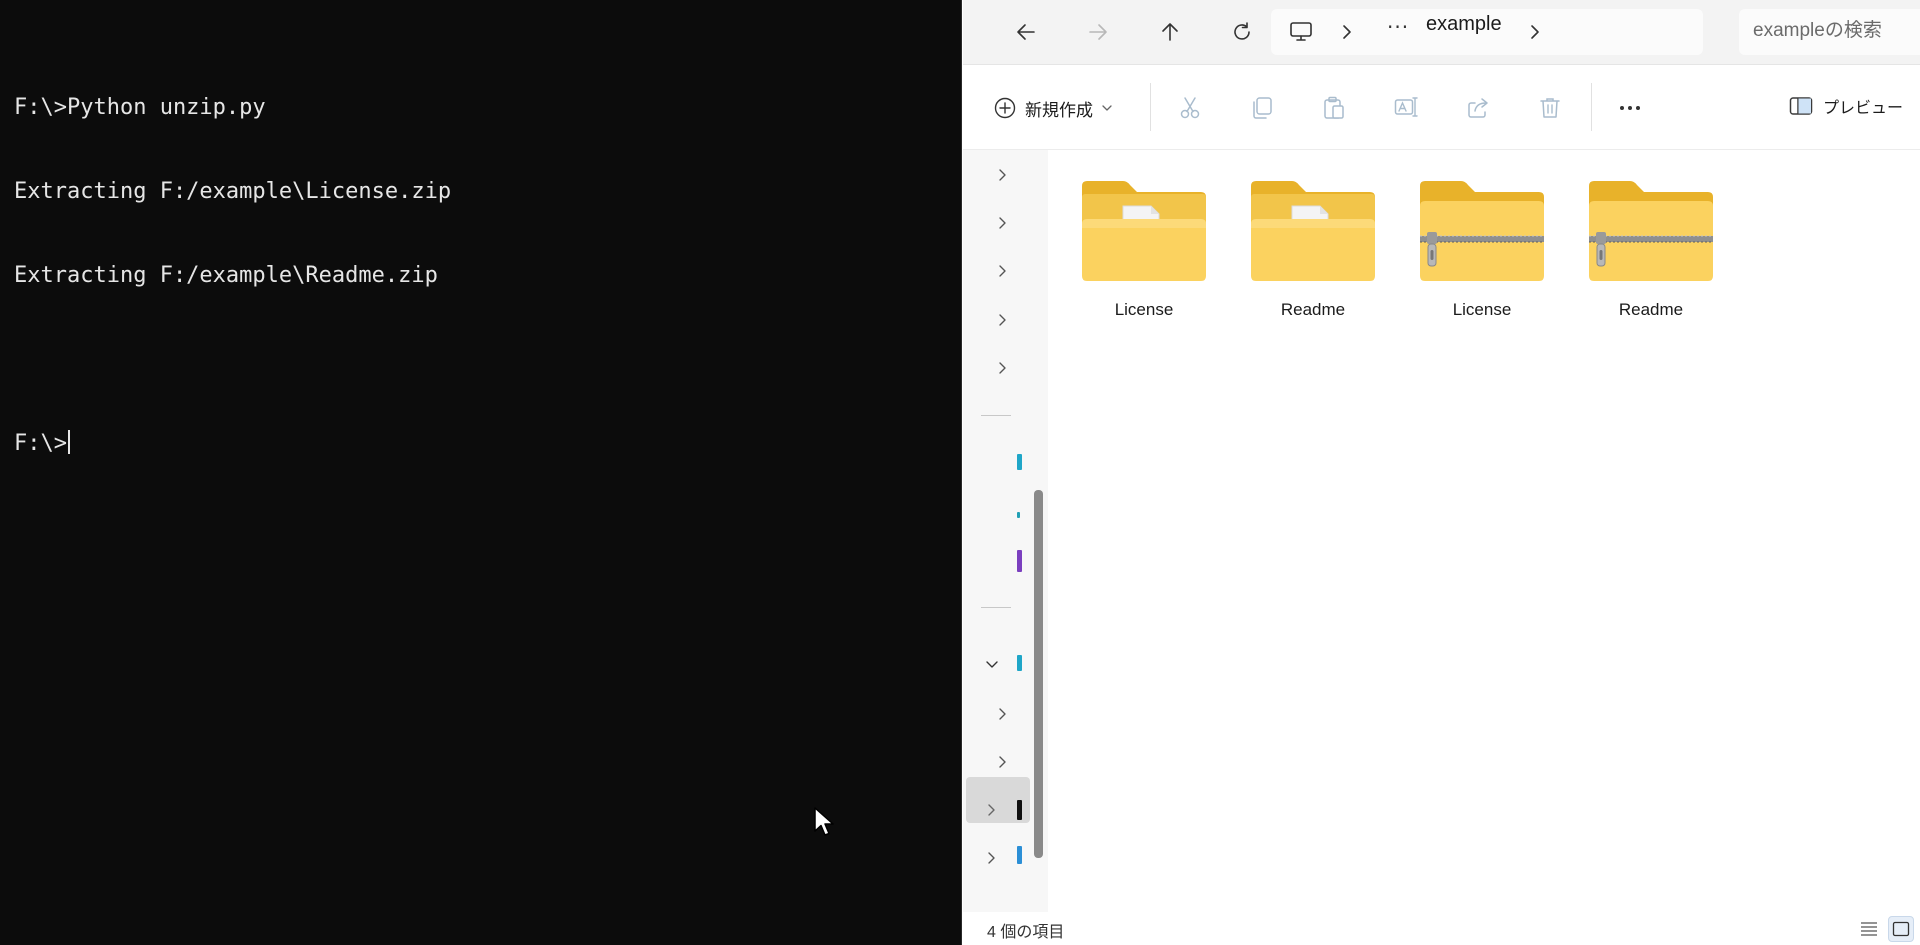 The width and height of the screenshot is (1920, 945). I want to click on new-button-label: 新規作成, so click(1059, 110).